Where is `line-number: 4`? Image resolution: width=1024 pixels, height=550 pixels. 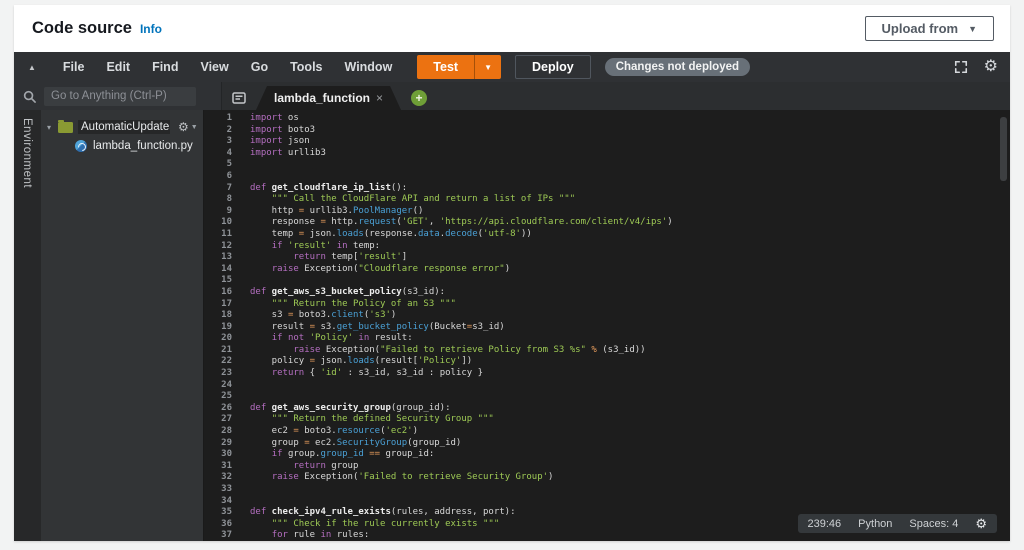
line-number: 4 is located at coordinates (229, 152).